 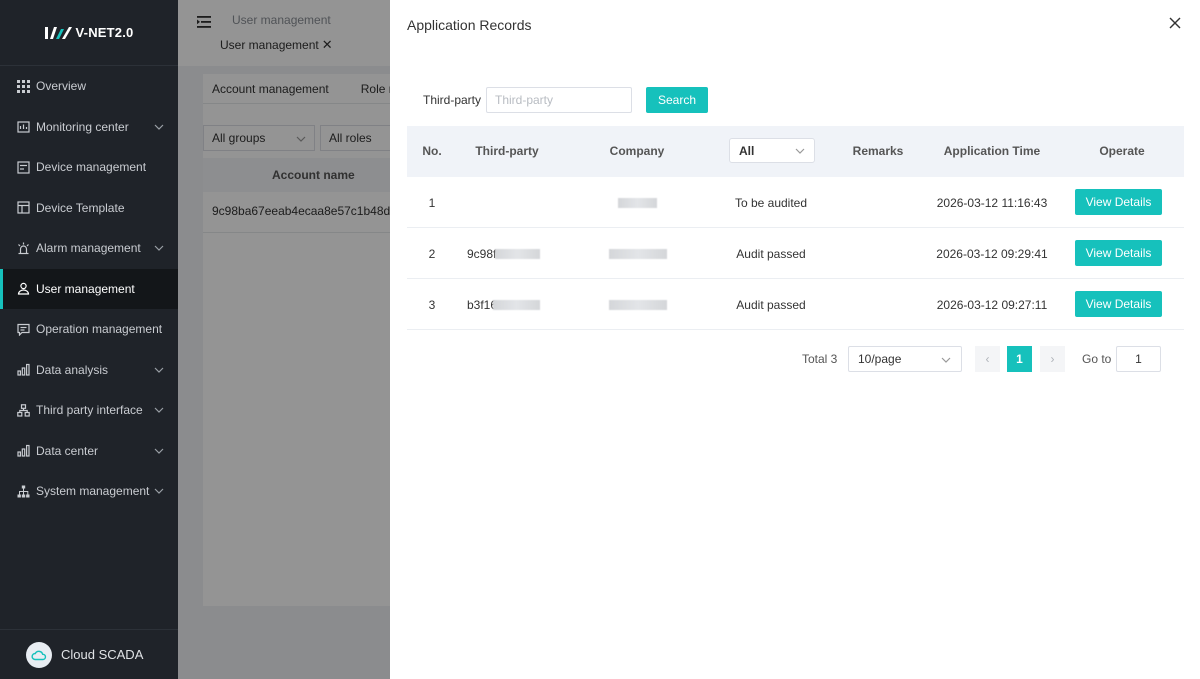 I want to click on row-status: To be audited, so click(x=771, y=203).